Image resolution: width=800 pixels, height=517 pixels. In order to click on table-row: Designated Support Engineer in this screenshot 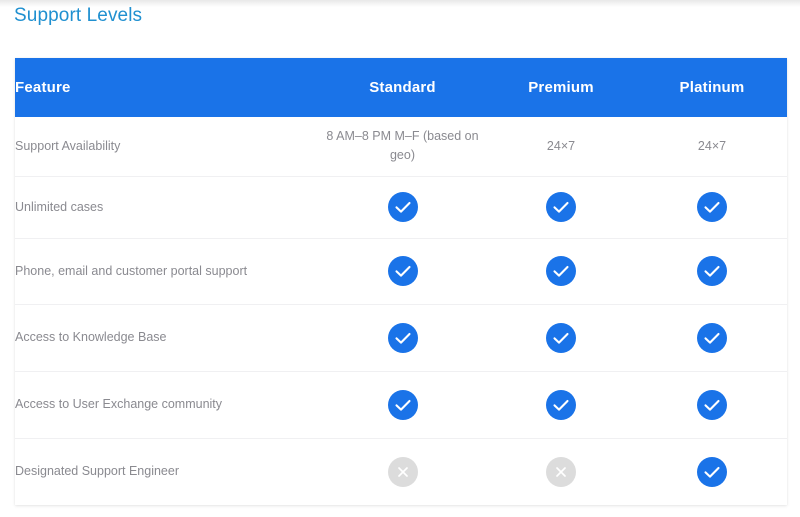, I will do `click(401, 471)`.